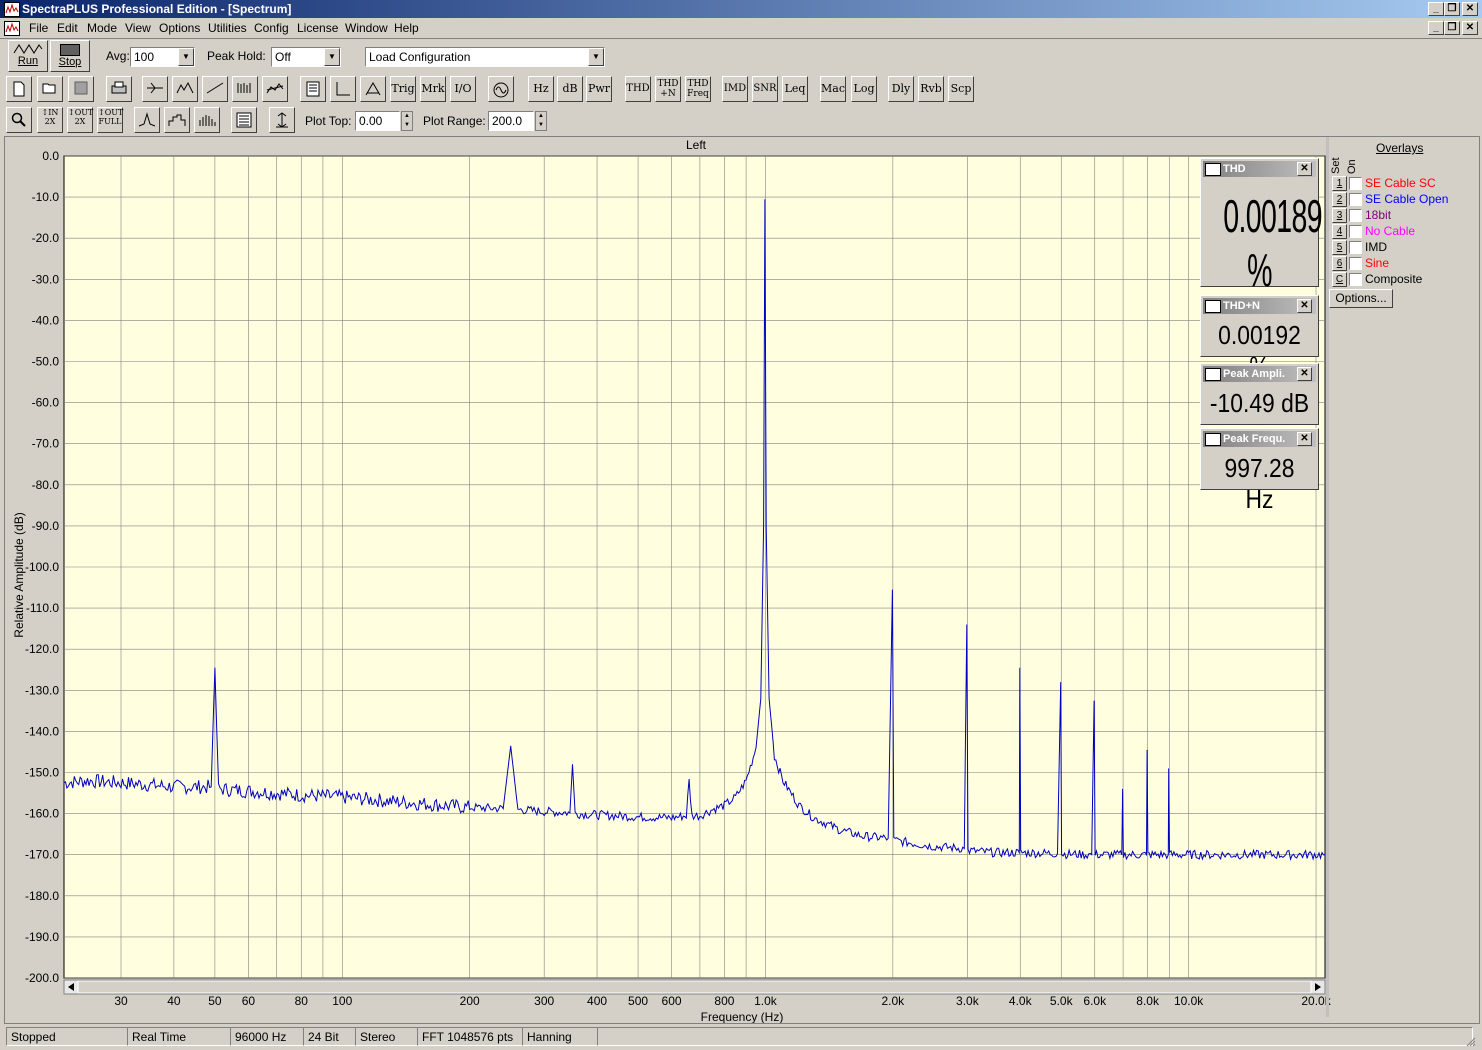 Image resolution: width=1482 pixels, height=1050 pixels. Describe the element at coordinates (1452, 28) in the screenshot. I see `doc-restore-icon: ❐` at that location.